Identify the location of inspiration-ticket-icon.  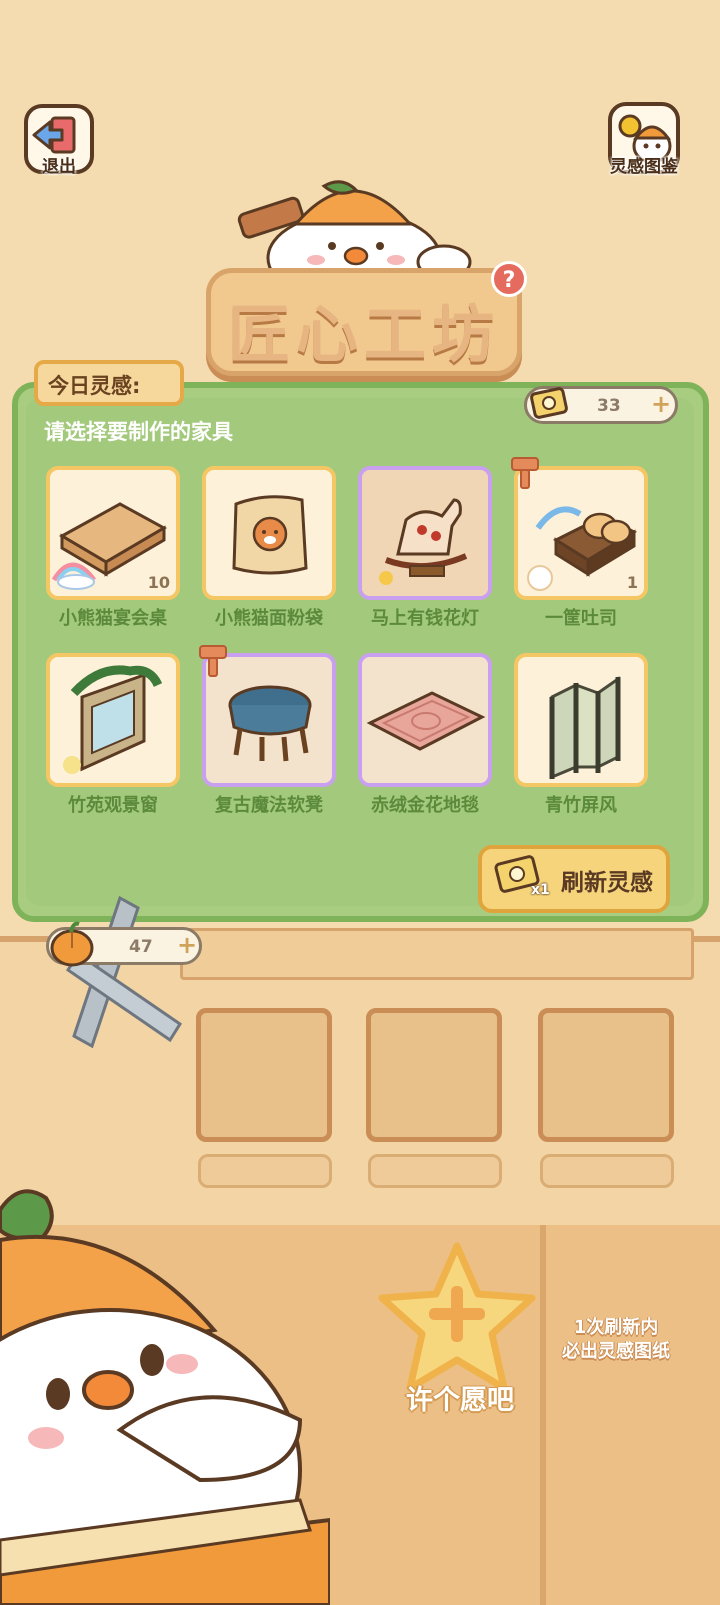
(549, 403).